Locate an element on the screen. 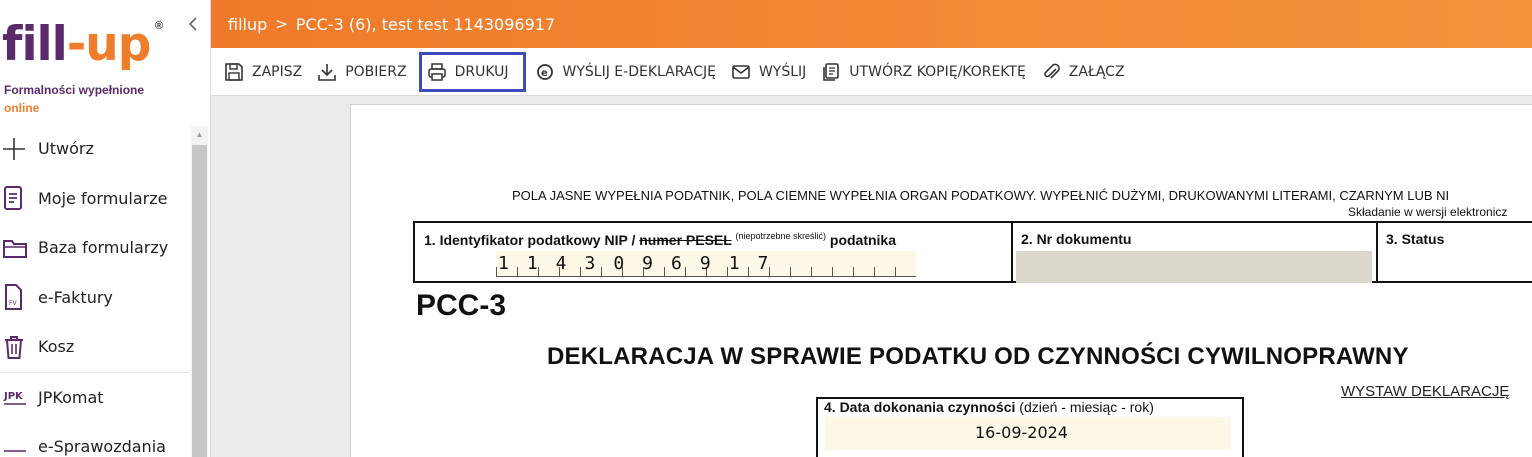 Image resolution: width=1532 pixels, height=457 pixels. logo-fill-text: fill is located at coordinates (35, 44).